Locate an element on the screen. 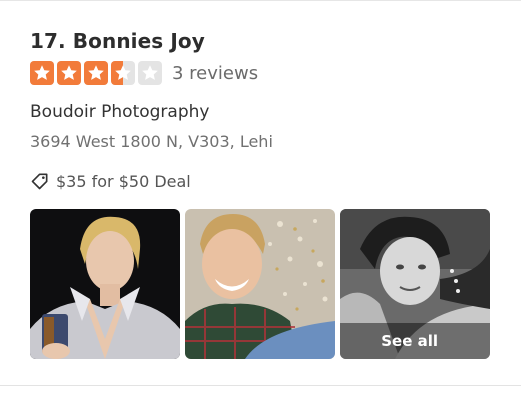 The width and height of the screenshot is (521, 400). business-name: 17. Bonnies Joy is located at coordinates (117, 41).